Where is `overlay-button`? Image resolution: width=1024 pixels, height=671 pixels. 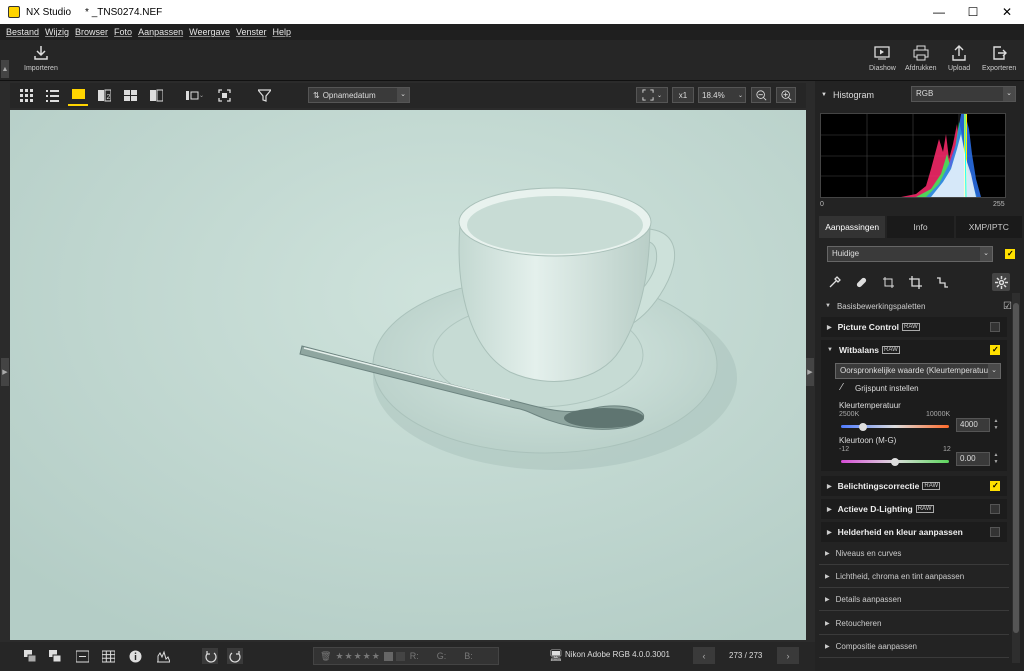 overlay-button is located at coordinates (82, 656).